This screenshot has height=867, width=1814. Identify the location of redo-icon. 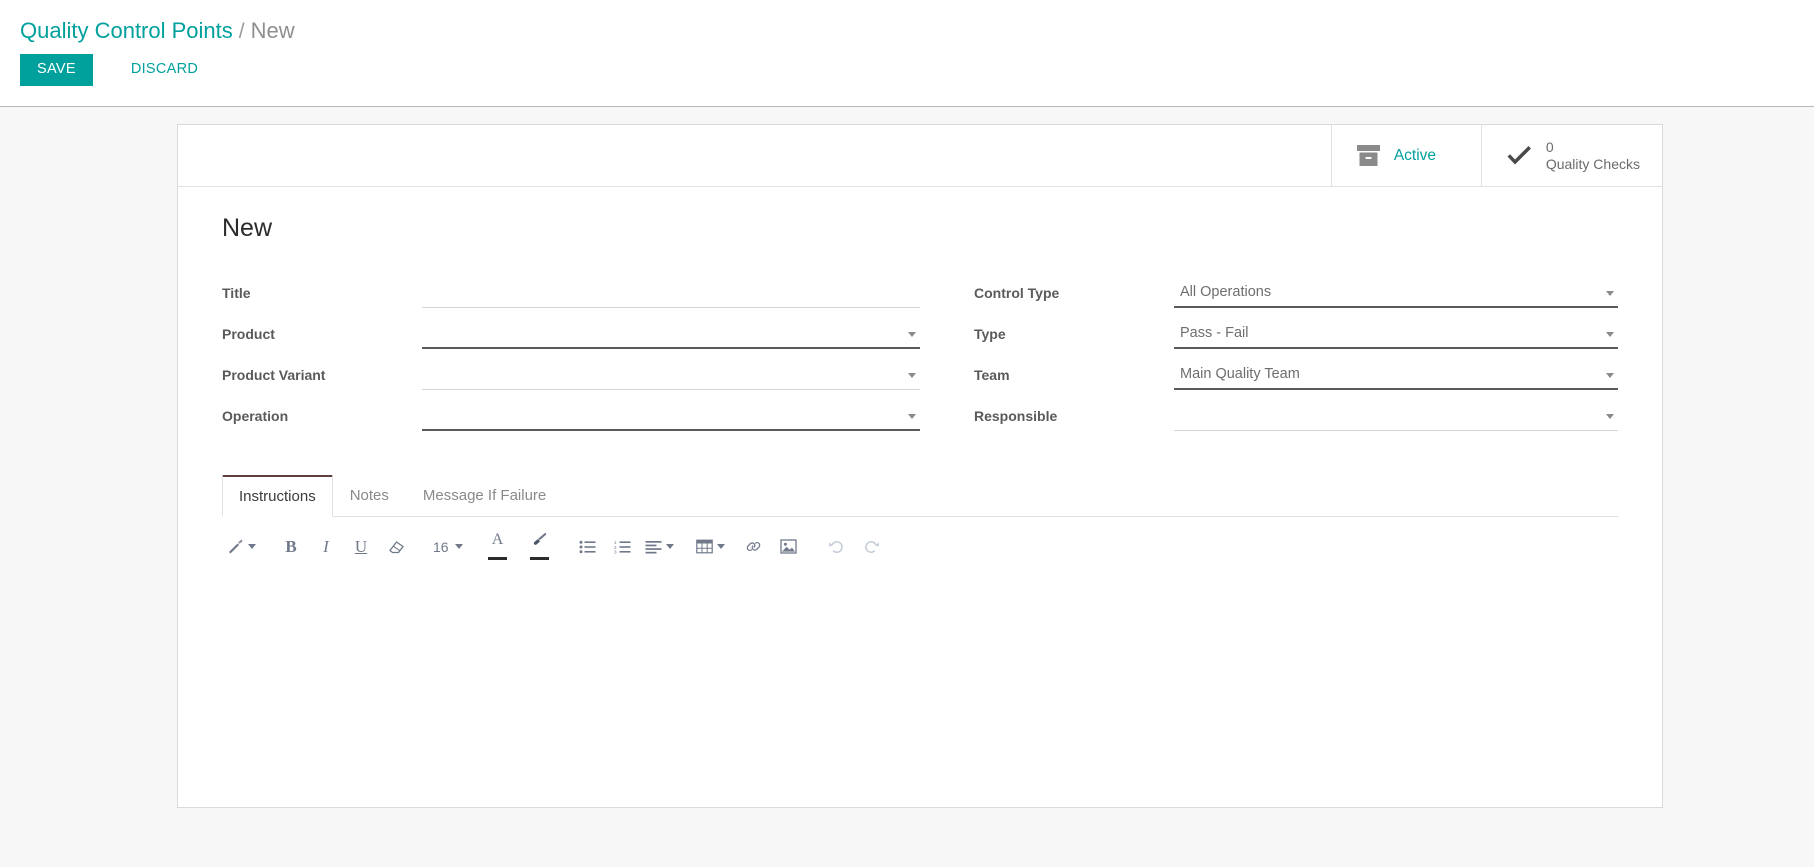
(872, 547).